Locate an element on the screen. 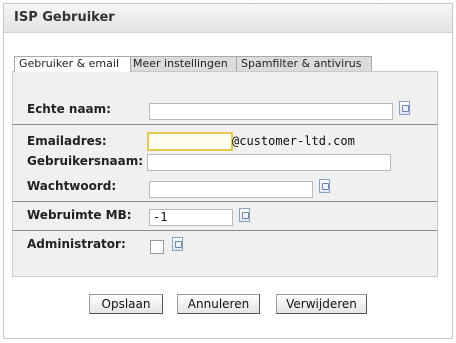 The width and height of the screenshot is (456, 343). webspace-input is located at coordinates (191, 217).